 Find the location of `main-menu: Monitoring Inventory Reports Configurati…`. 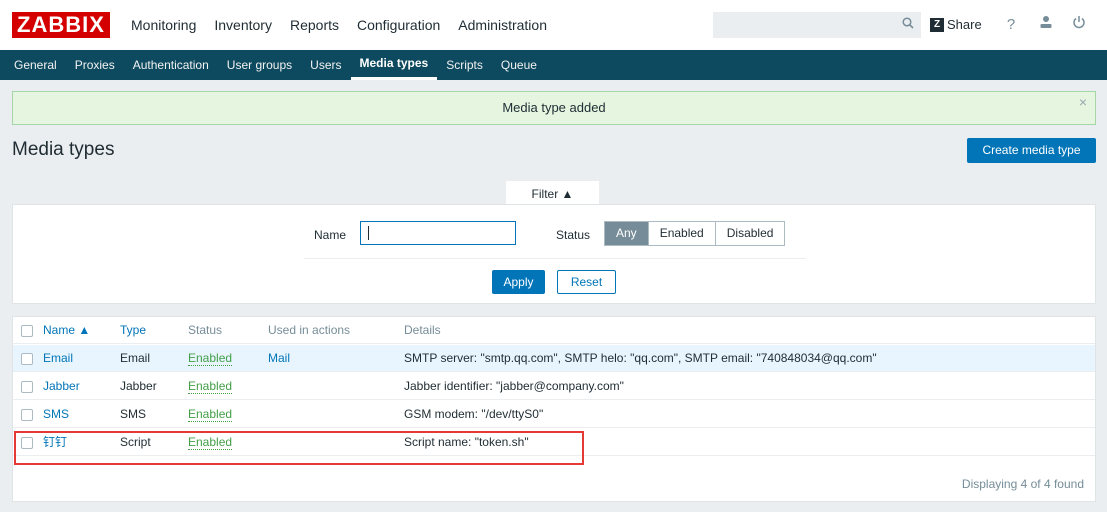

main-menu: Monitoring Inventory Reports Configurati… is located at coordinates (339, 25).